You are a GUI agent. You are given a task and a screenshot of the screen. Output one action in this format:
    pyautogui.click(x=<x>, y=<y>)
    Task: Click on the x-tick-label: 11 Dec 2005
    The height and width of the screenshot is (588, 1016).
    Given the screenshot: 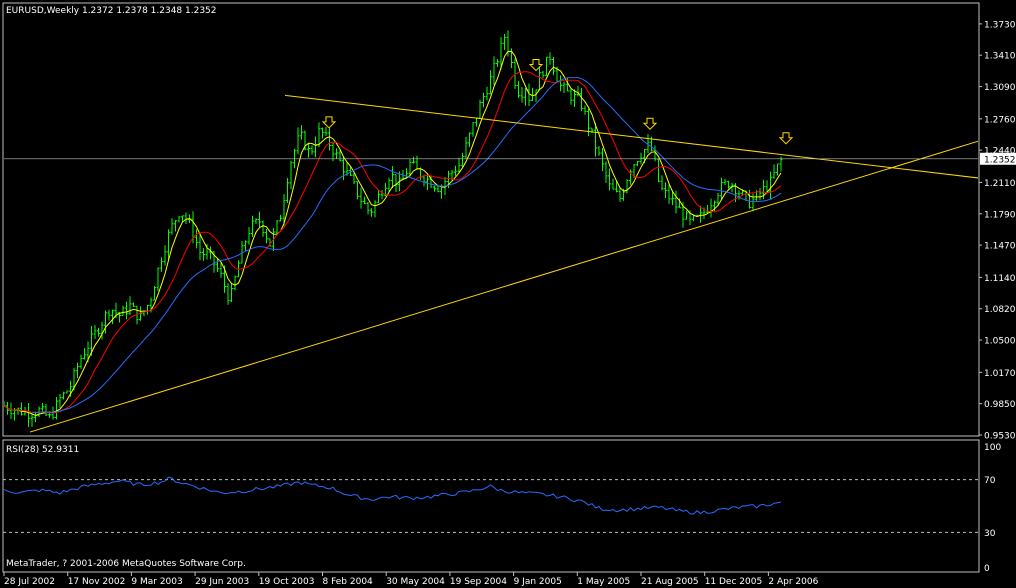 What is the action you would take?
    pyautogui.click(x=734, y=582)
    